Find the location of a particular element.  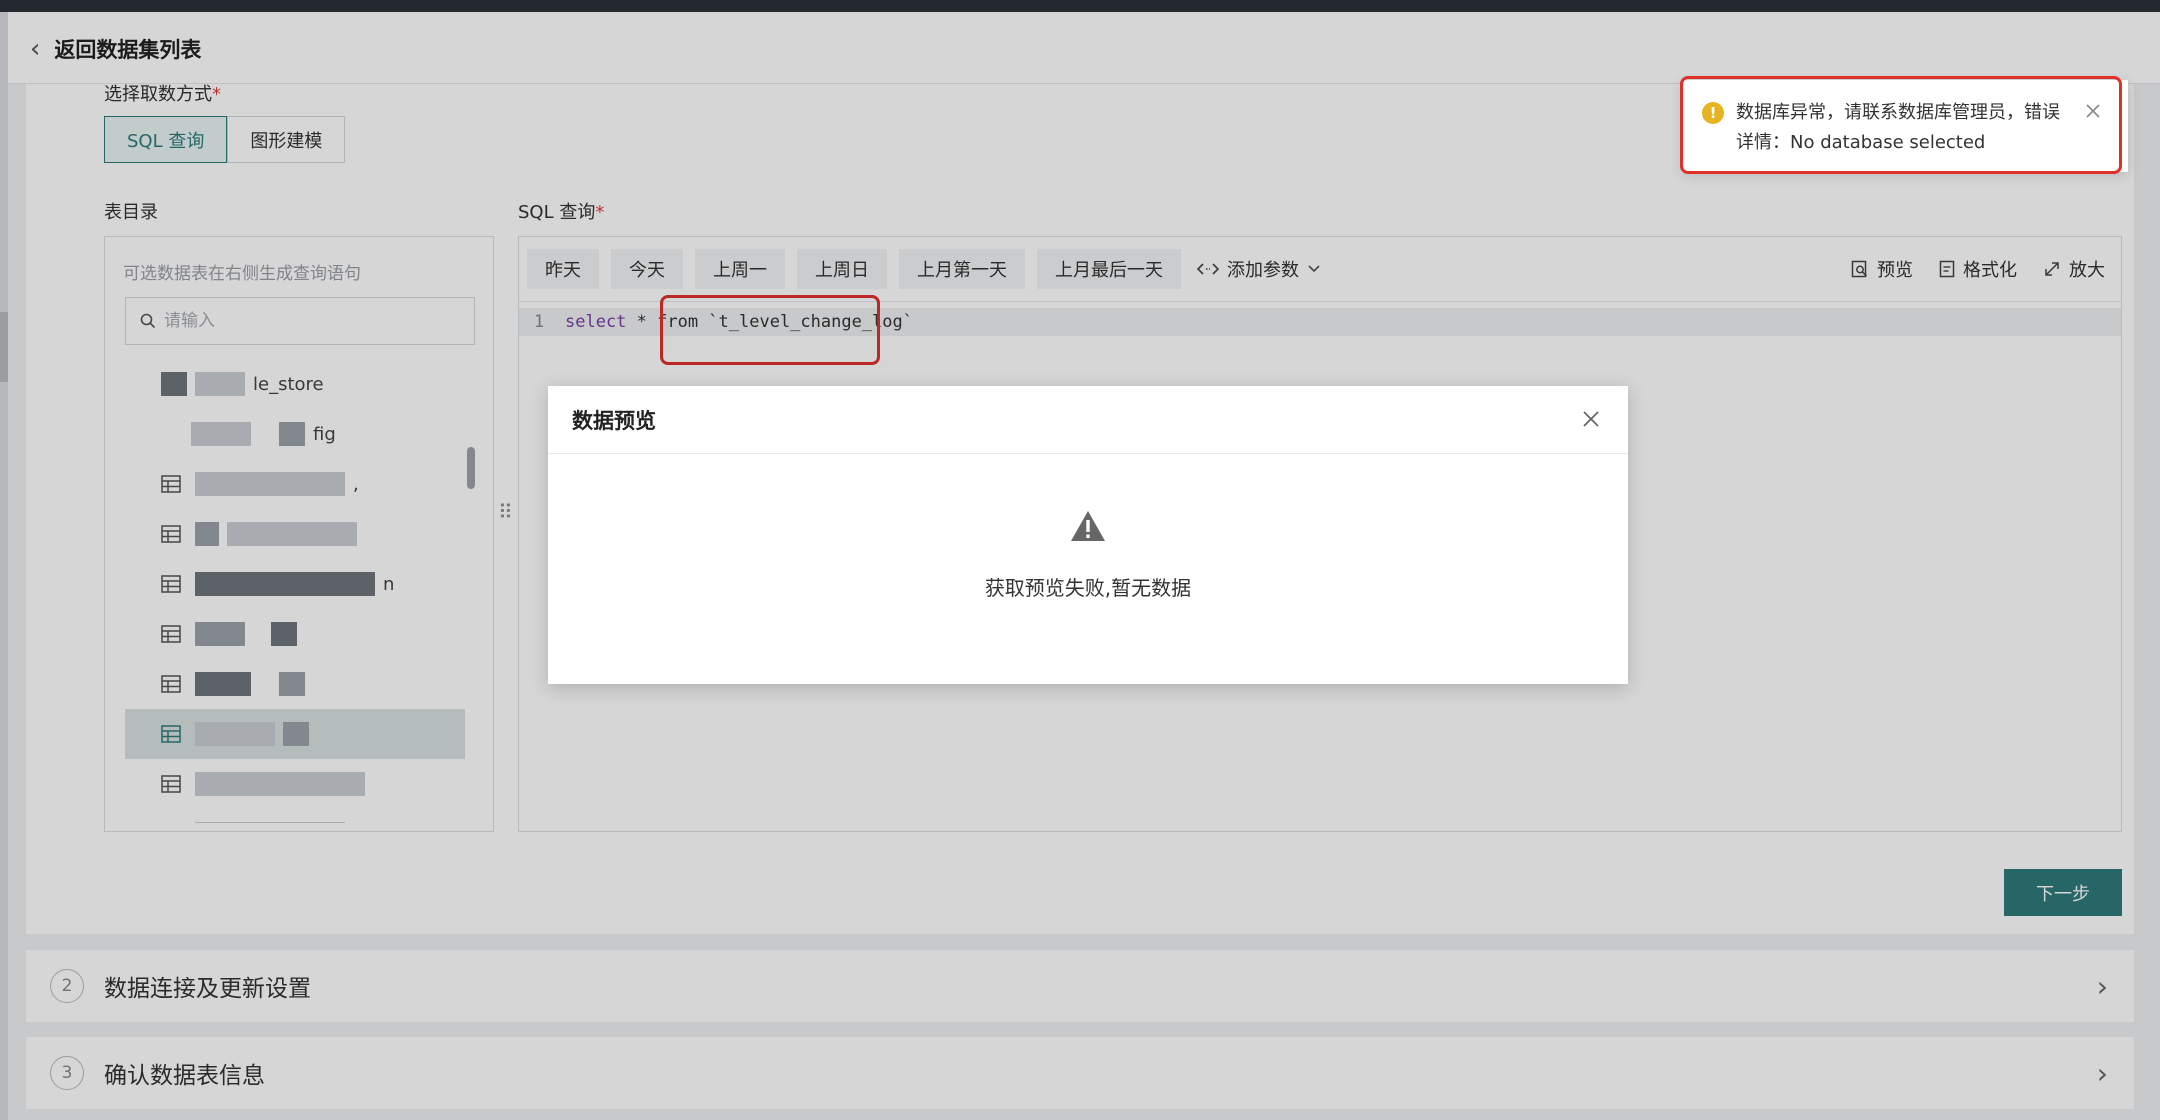

modal-header: 数据预览 is located at coordinates (1088, 420).